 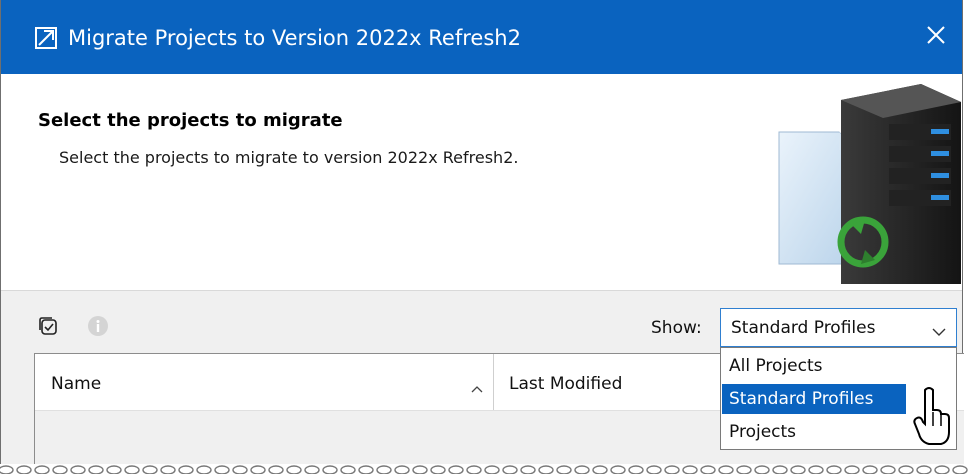 I want to click on torn-edge-decoration, so click(x=484, y=469).